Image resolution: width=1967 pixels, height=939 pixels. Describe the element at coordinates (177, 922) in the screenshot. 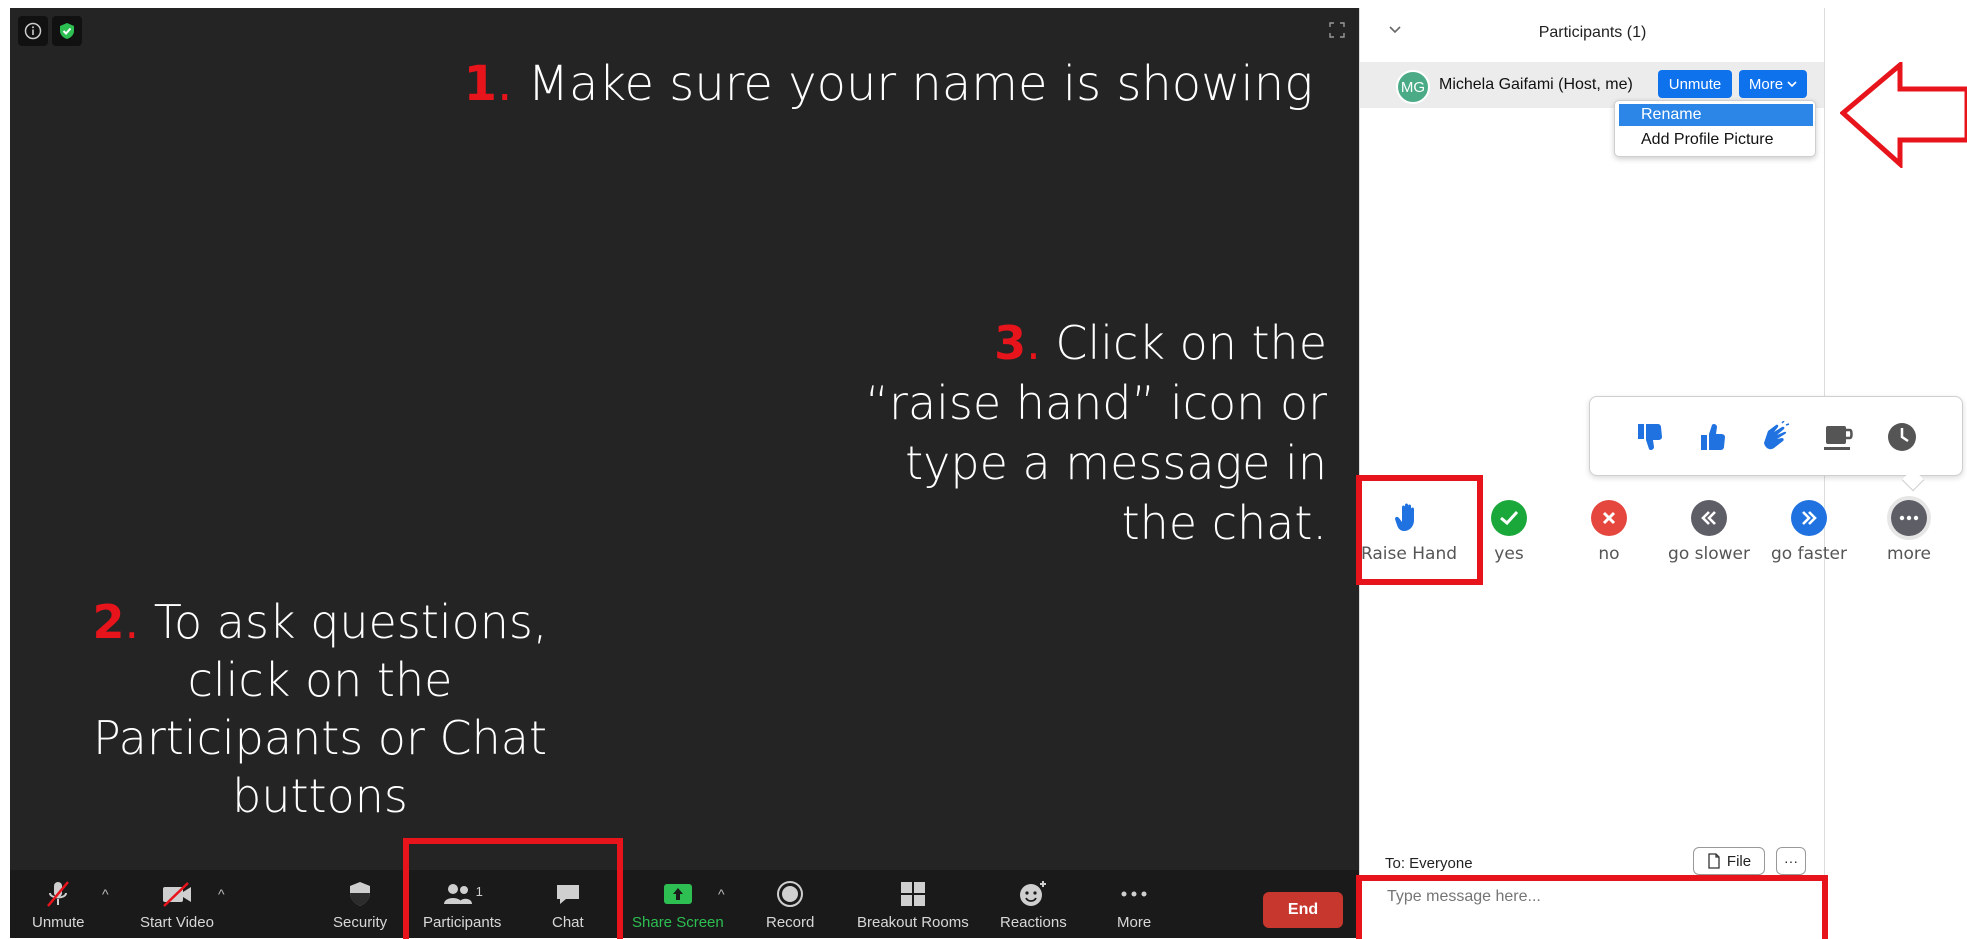

I see `start-video-label: Start Video` at that location.